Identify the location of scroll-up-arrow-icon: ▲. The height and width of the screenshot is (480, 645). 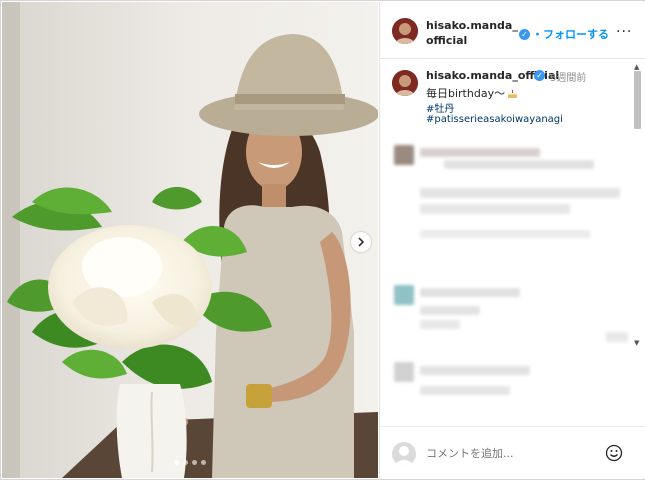
(636, 67).